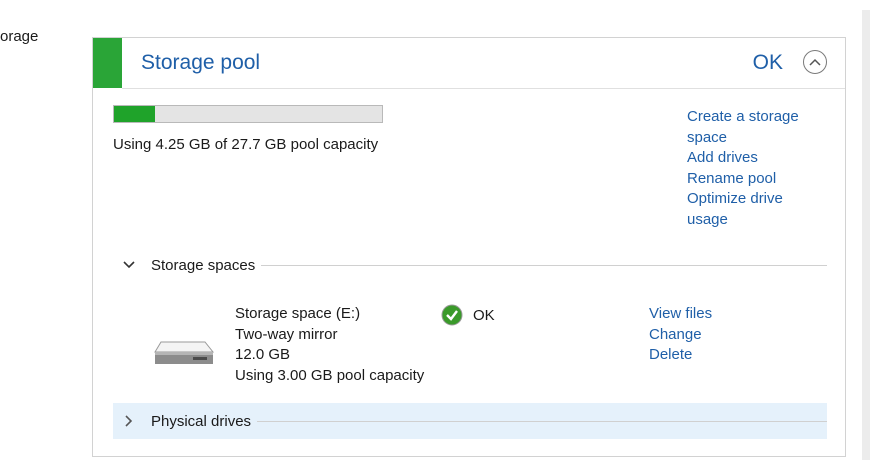 Image resolution: width=870 pixels, height=460 pixels. Describe the element at coordinates (469, 63) in the screenshot. I see `storage-pool-header: Storage pool OK` at that location.